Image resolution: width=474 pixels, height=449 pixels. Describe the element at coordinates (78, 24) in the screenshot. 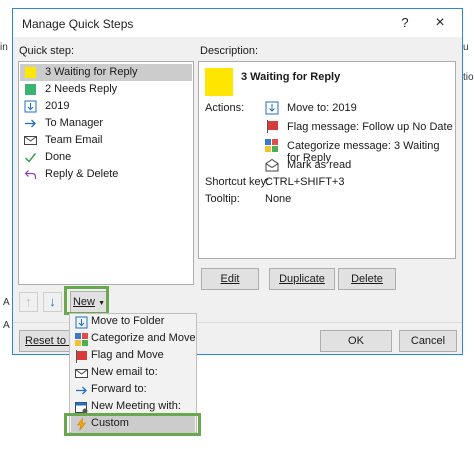

I see `dialog-title: Manage Quick Steps` at that location.